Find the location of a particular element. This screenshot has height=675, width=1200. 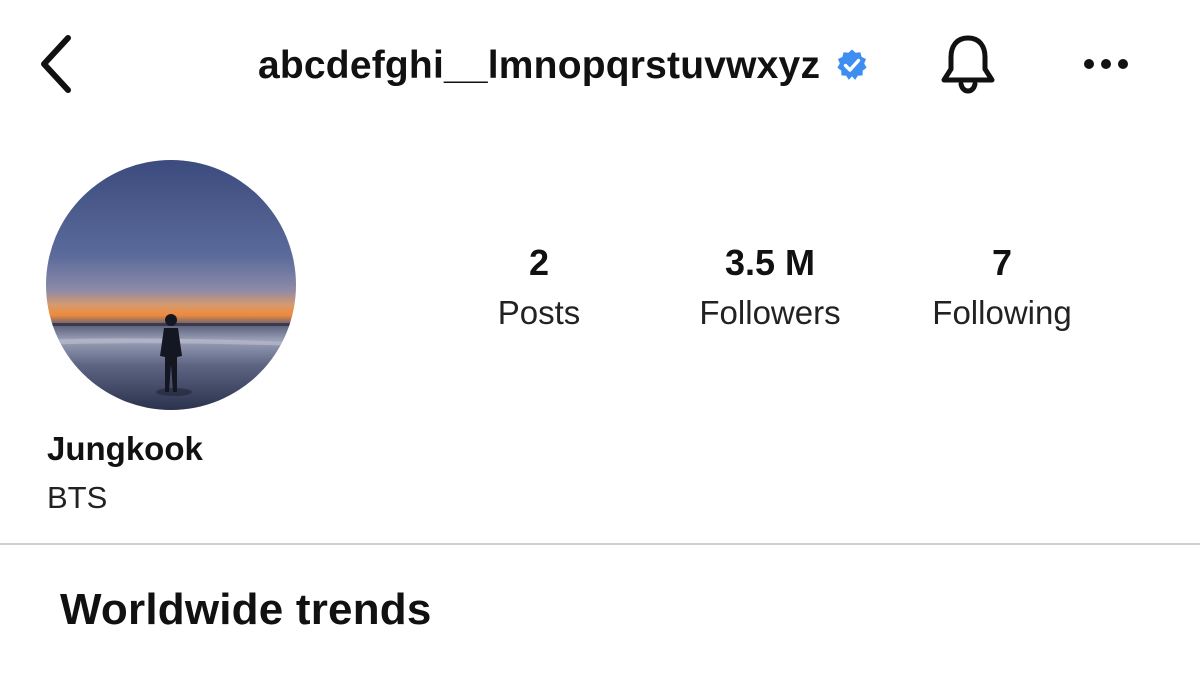

stat-posts: 2 Posts is located at coordinates (539, 290).